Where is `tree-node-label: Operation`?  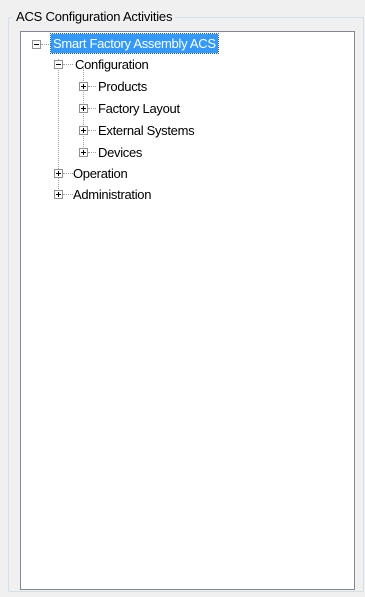 tree-node-label: Operation is located at coordinates (100, 173).